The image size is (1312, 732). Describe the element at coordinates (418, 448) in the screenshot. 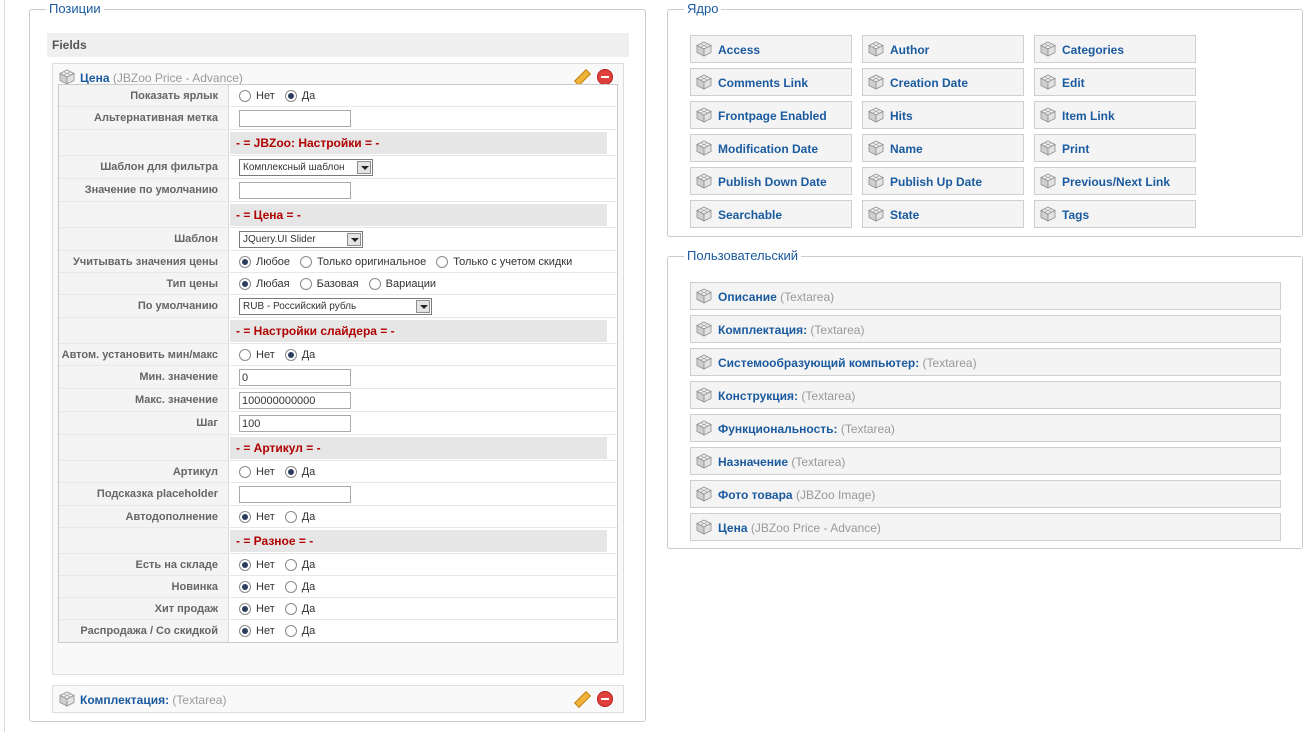

I see `section-separator: - = Артикул = -` at that location.